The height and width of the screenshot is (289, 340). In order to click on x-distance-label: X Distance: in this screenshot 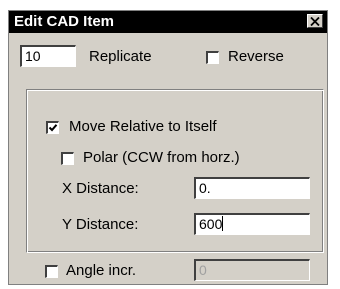, I will do `click(100, 188)`.